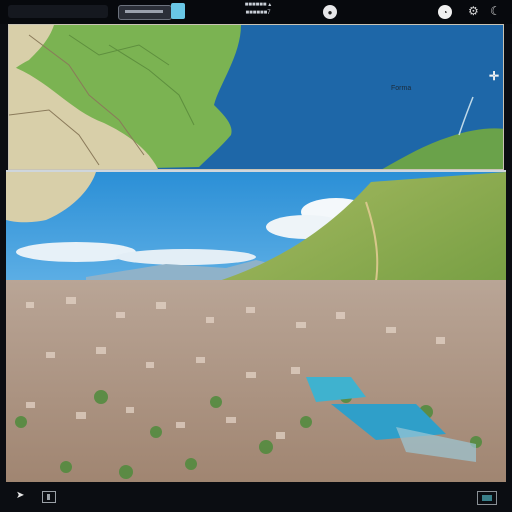 Image resolution: width=512 pixels, height=512 pixels. I want to click on window-title: ■■■■■■ ▴ ■■■■■■7, so click(258, 9).